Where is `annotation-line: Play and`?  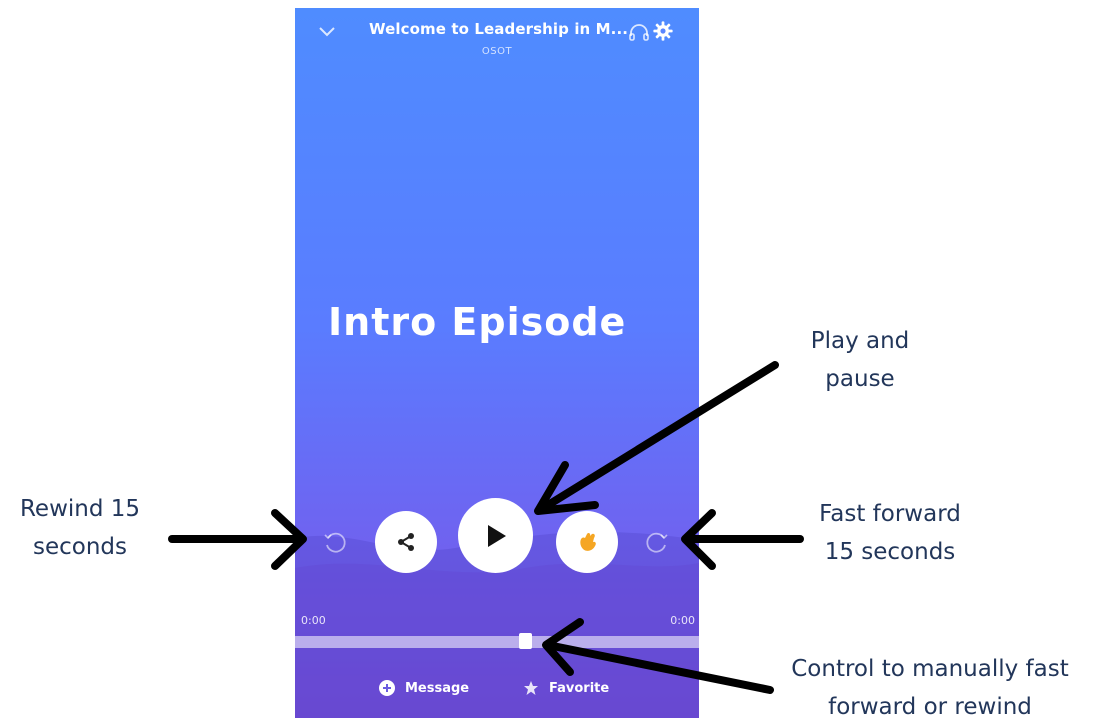
annotation-line: Play and is located at coordinates (860, 341).